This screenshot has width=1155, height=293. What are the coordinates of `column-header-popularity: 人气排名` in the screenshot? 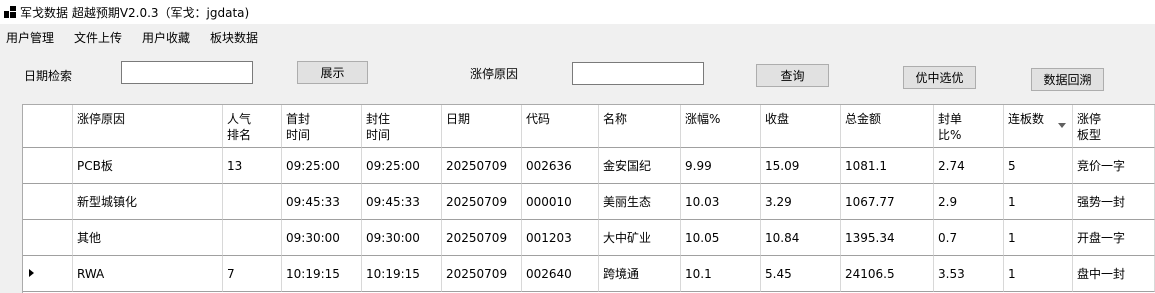 It's located at (252, 126).